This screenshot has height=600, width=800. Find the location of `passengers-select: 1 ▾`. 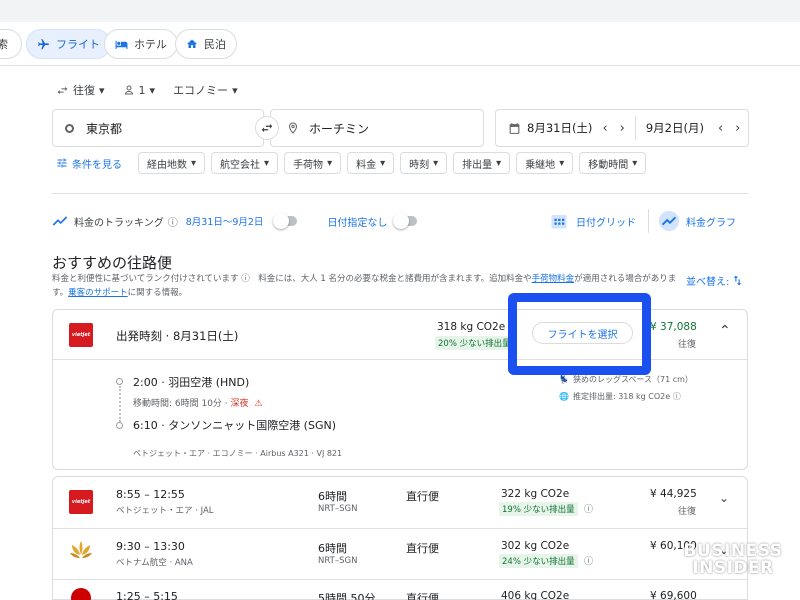

passengers-select: 1 ▾ is located at coordinates (139, 90).